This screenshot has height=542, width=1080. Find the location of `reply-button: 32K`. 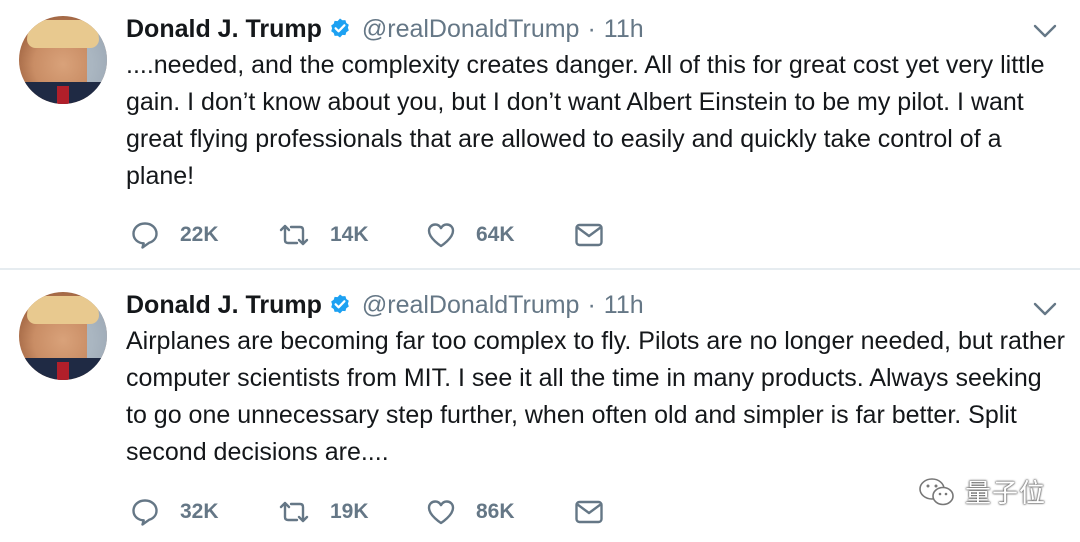

reply-button: 32K is located at coordinates (204, 512).